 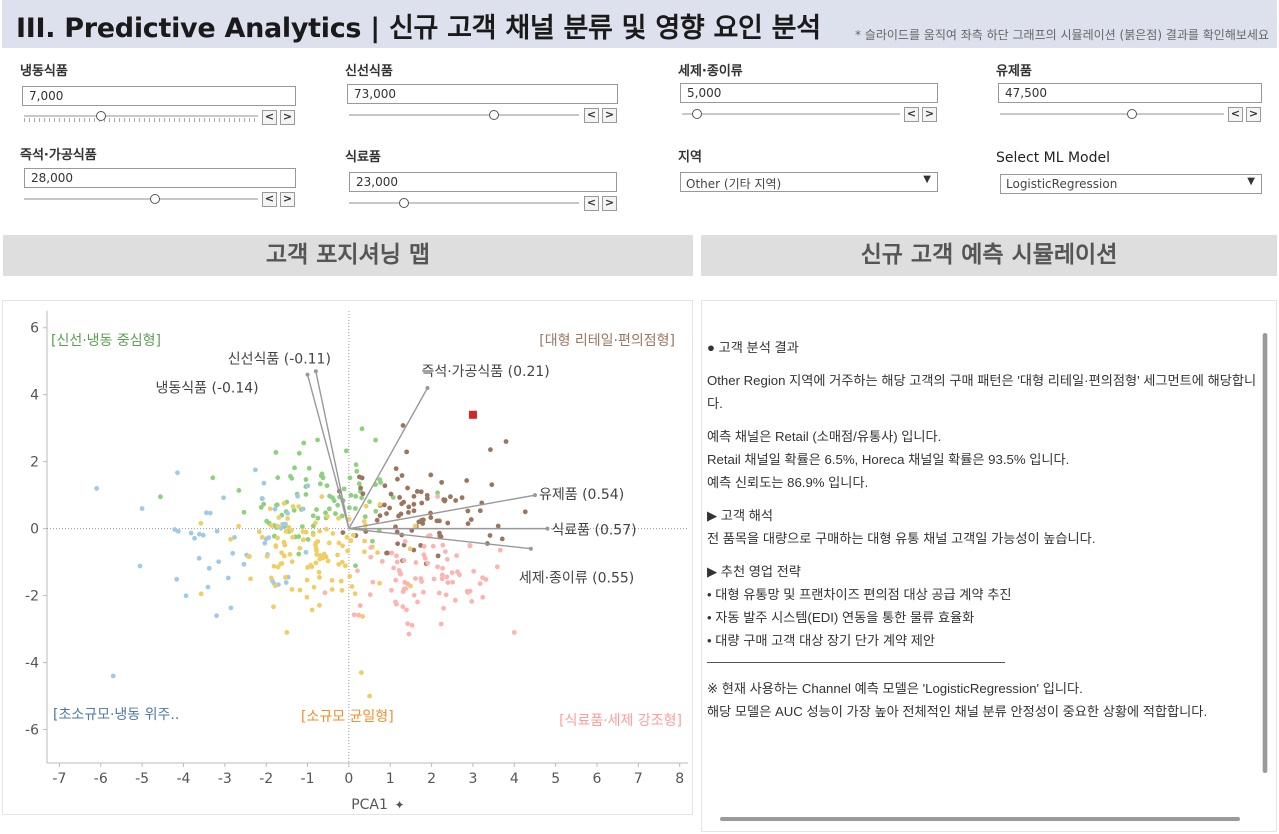 I want to click on loading-label: 세제·종이류 (0.55), so click(x=576, y=579).